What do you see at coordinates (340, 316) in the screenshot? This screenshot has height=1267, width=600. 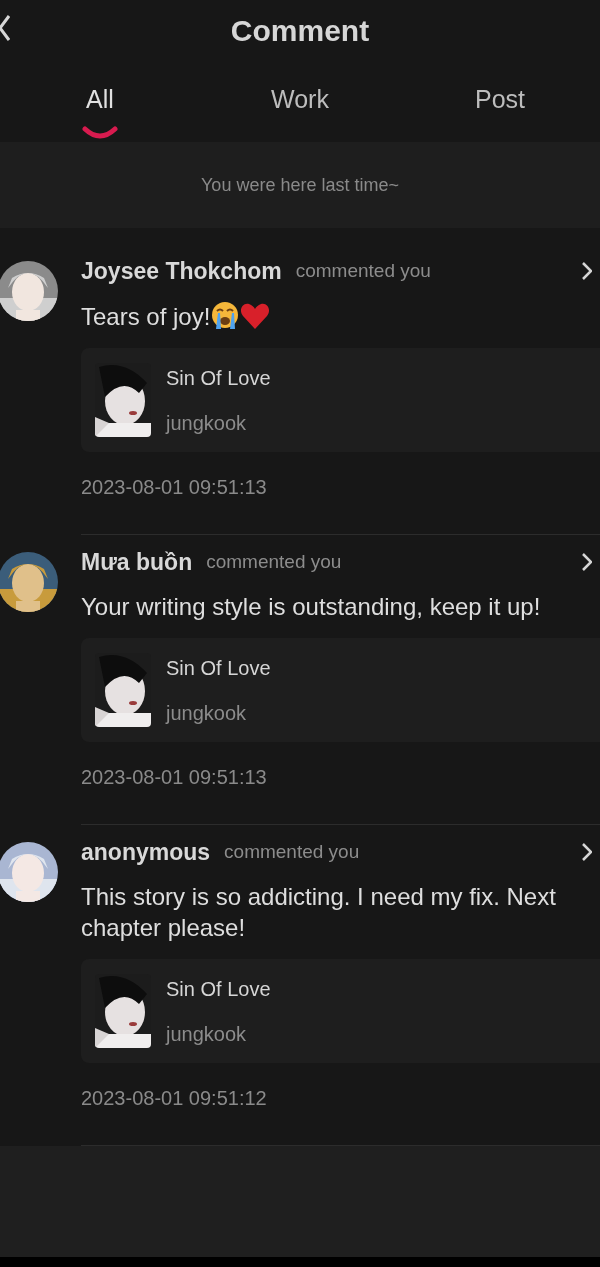 I see `comment-text: Tears of joy!` at bounding box center [340, 316].